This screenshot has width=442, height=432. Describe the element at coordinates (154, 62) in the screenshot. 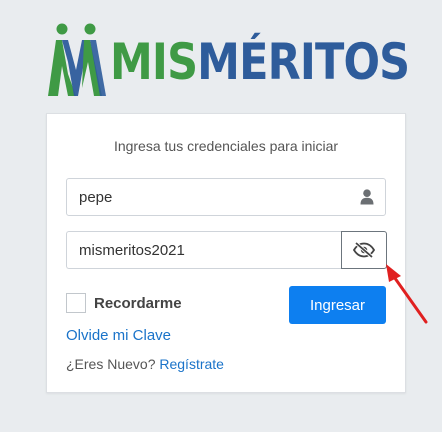

I see `brand-name-part1: MIS` at that location.